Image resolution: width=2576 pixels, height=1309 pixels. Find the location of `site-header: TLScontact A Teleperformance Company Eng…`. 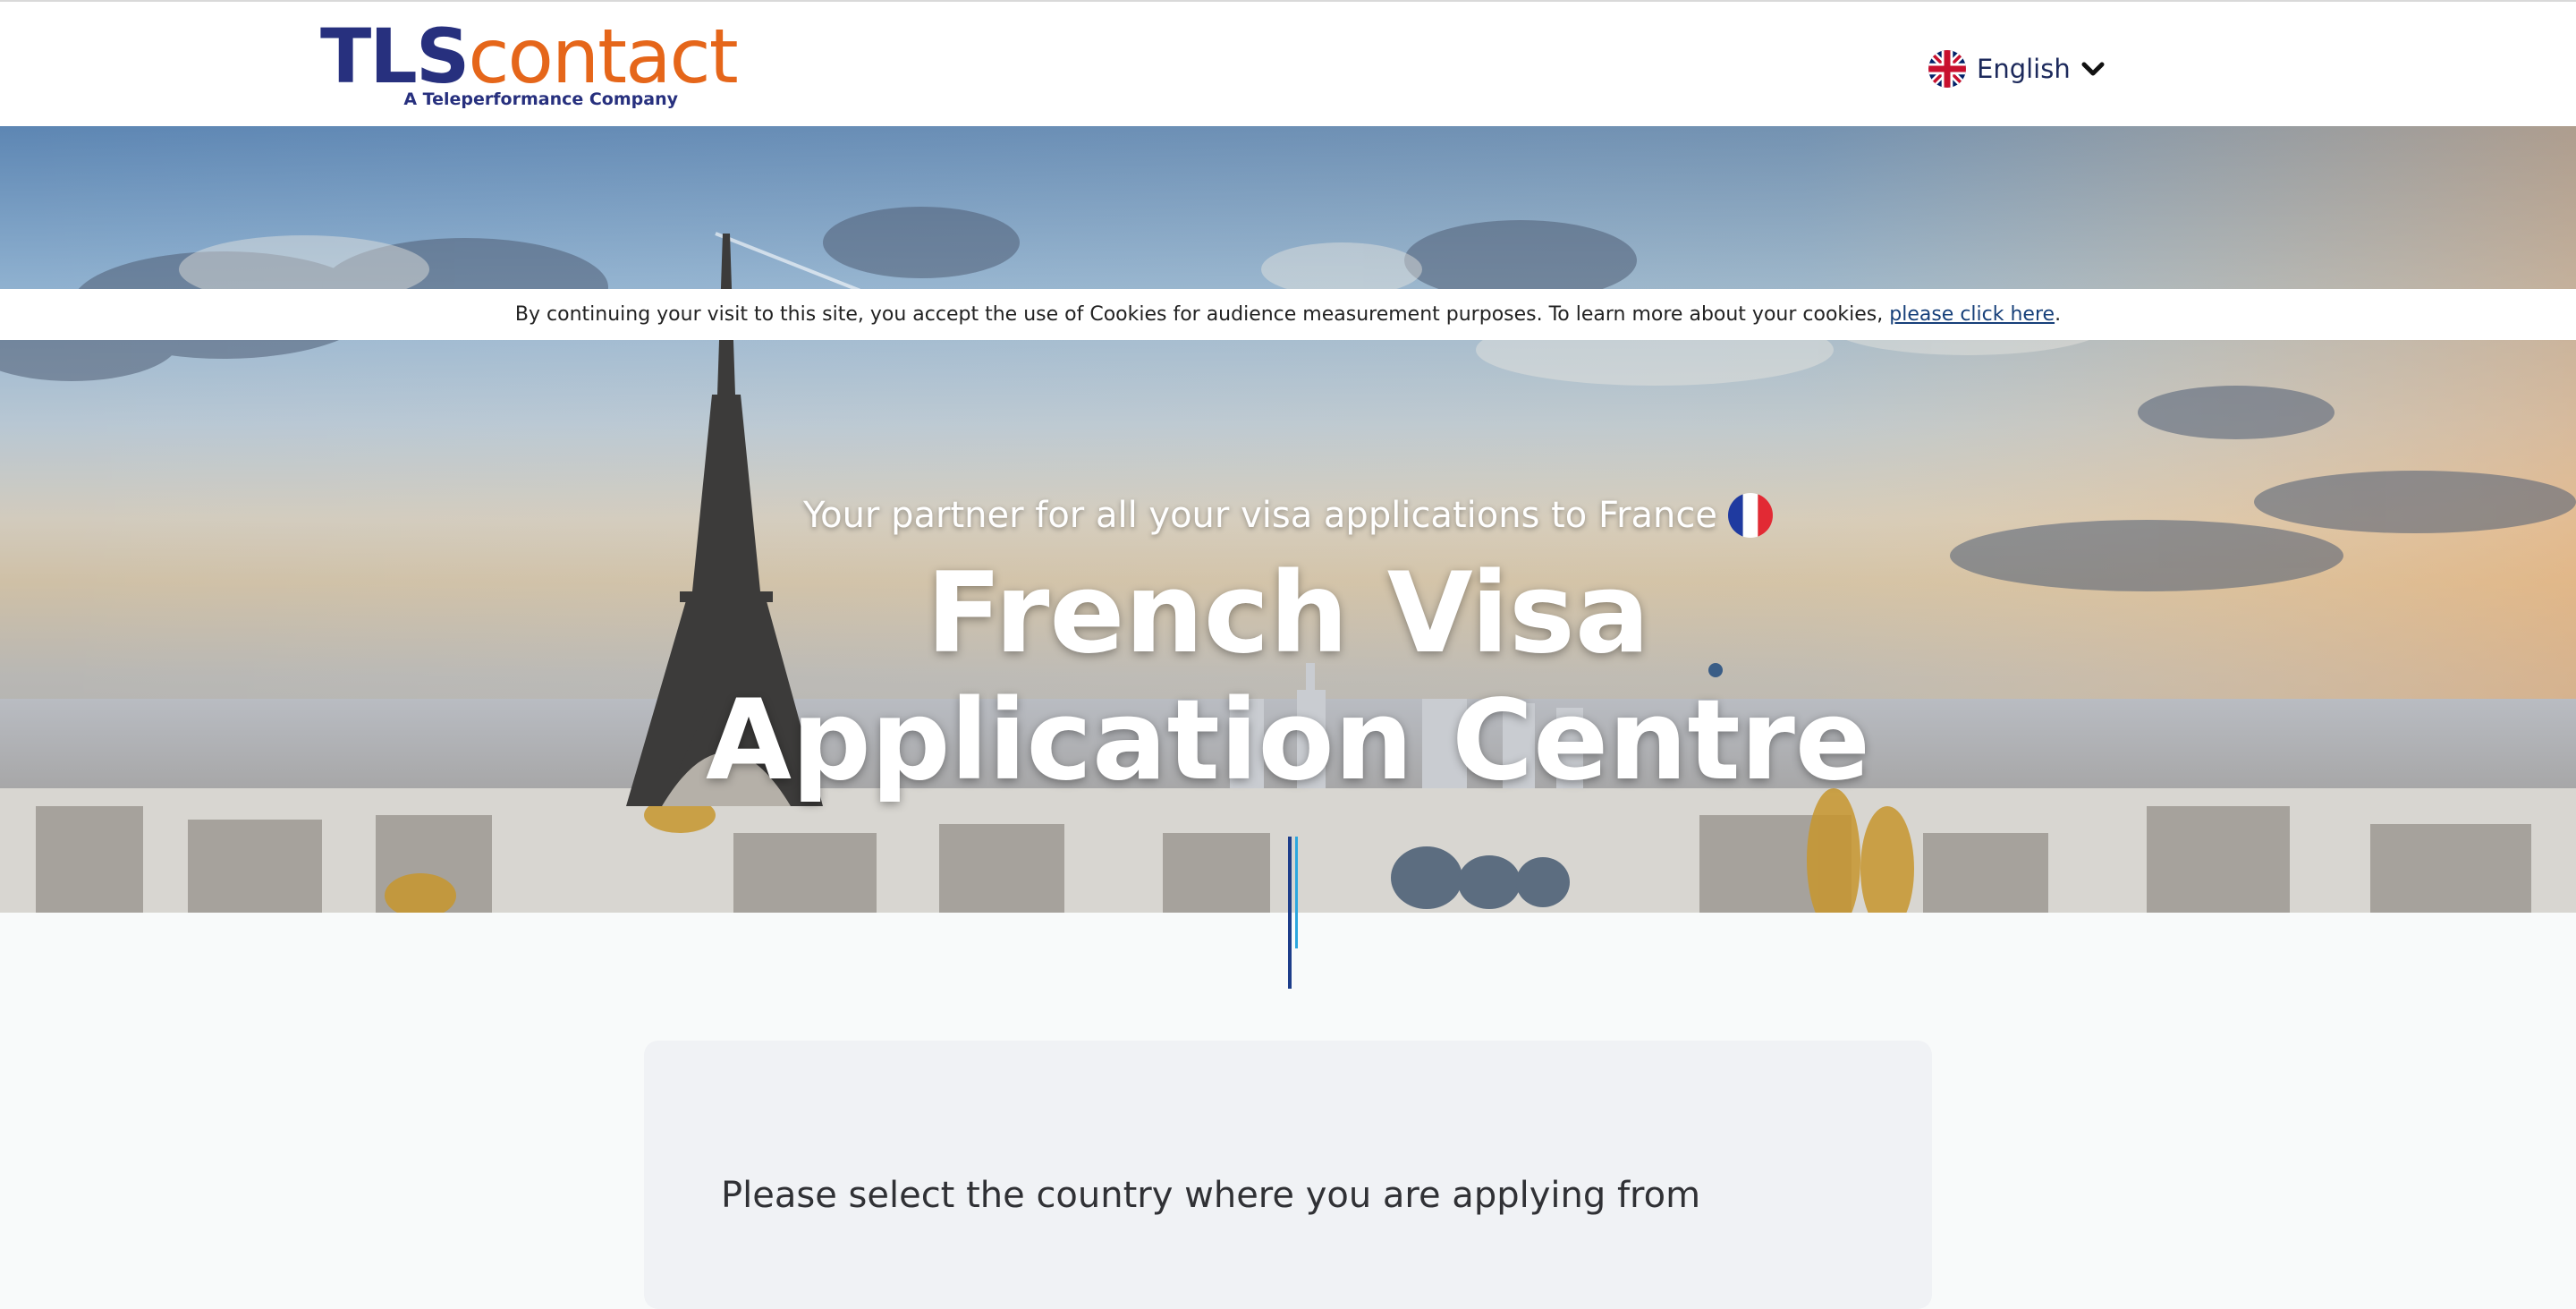

site-header: TLScontact A Teleperformance Company Eng… is located at coordinates (1288, 63).